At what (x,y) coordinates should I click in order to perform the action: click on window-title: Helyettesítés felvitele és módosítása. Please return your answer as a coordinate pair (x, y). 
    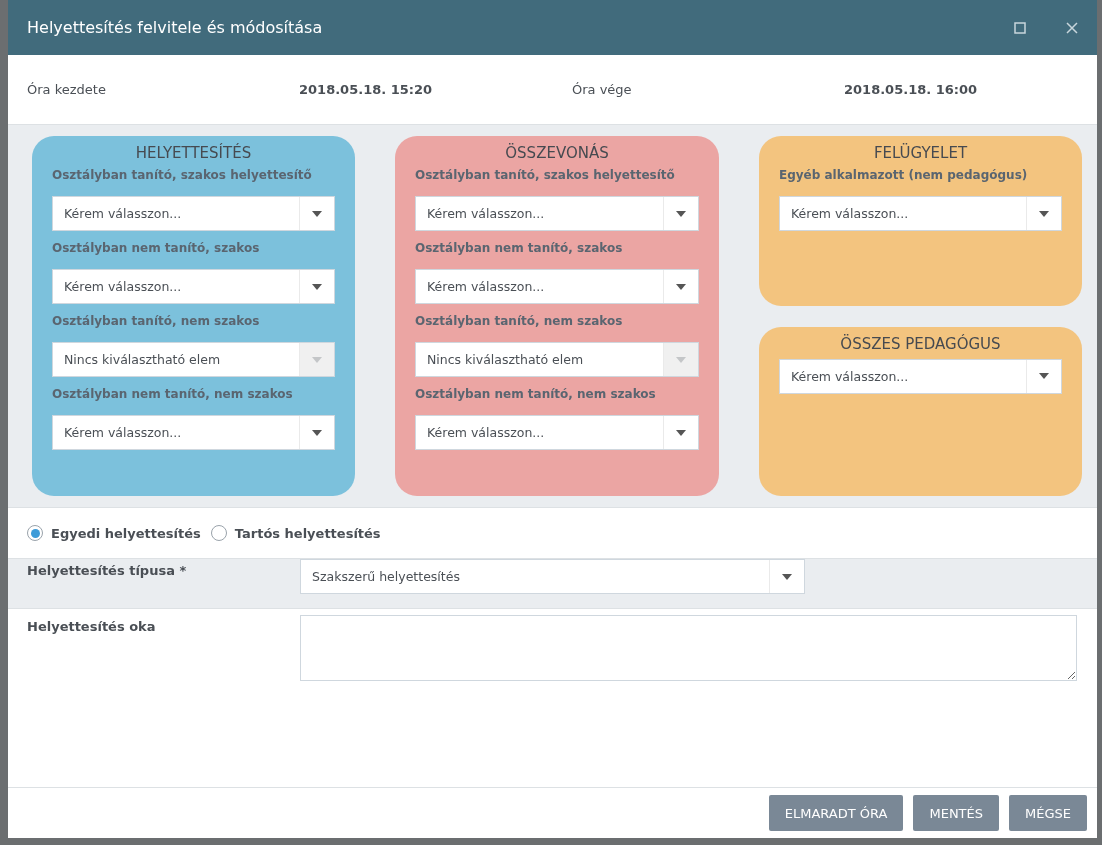
    Looking at the image, I should click on (175, 27).